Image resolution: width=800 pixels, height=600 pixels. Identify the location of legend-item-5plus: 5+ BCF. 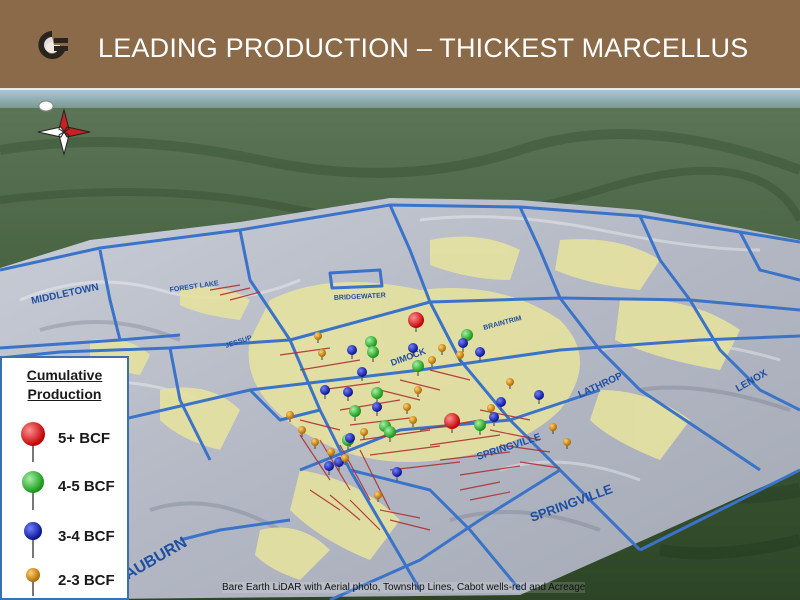
(64, 441).